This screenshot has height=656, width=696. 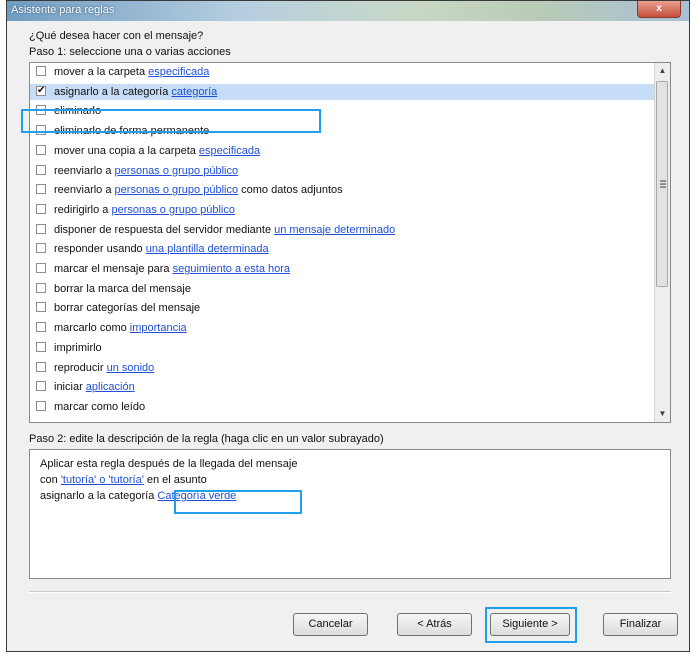 What do you see at coordinates (92, 328) in the screenshot?
I see `action-text: marcarlo como` at bounding box center [92, 328].